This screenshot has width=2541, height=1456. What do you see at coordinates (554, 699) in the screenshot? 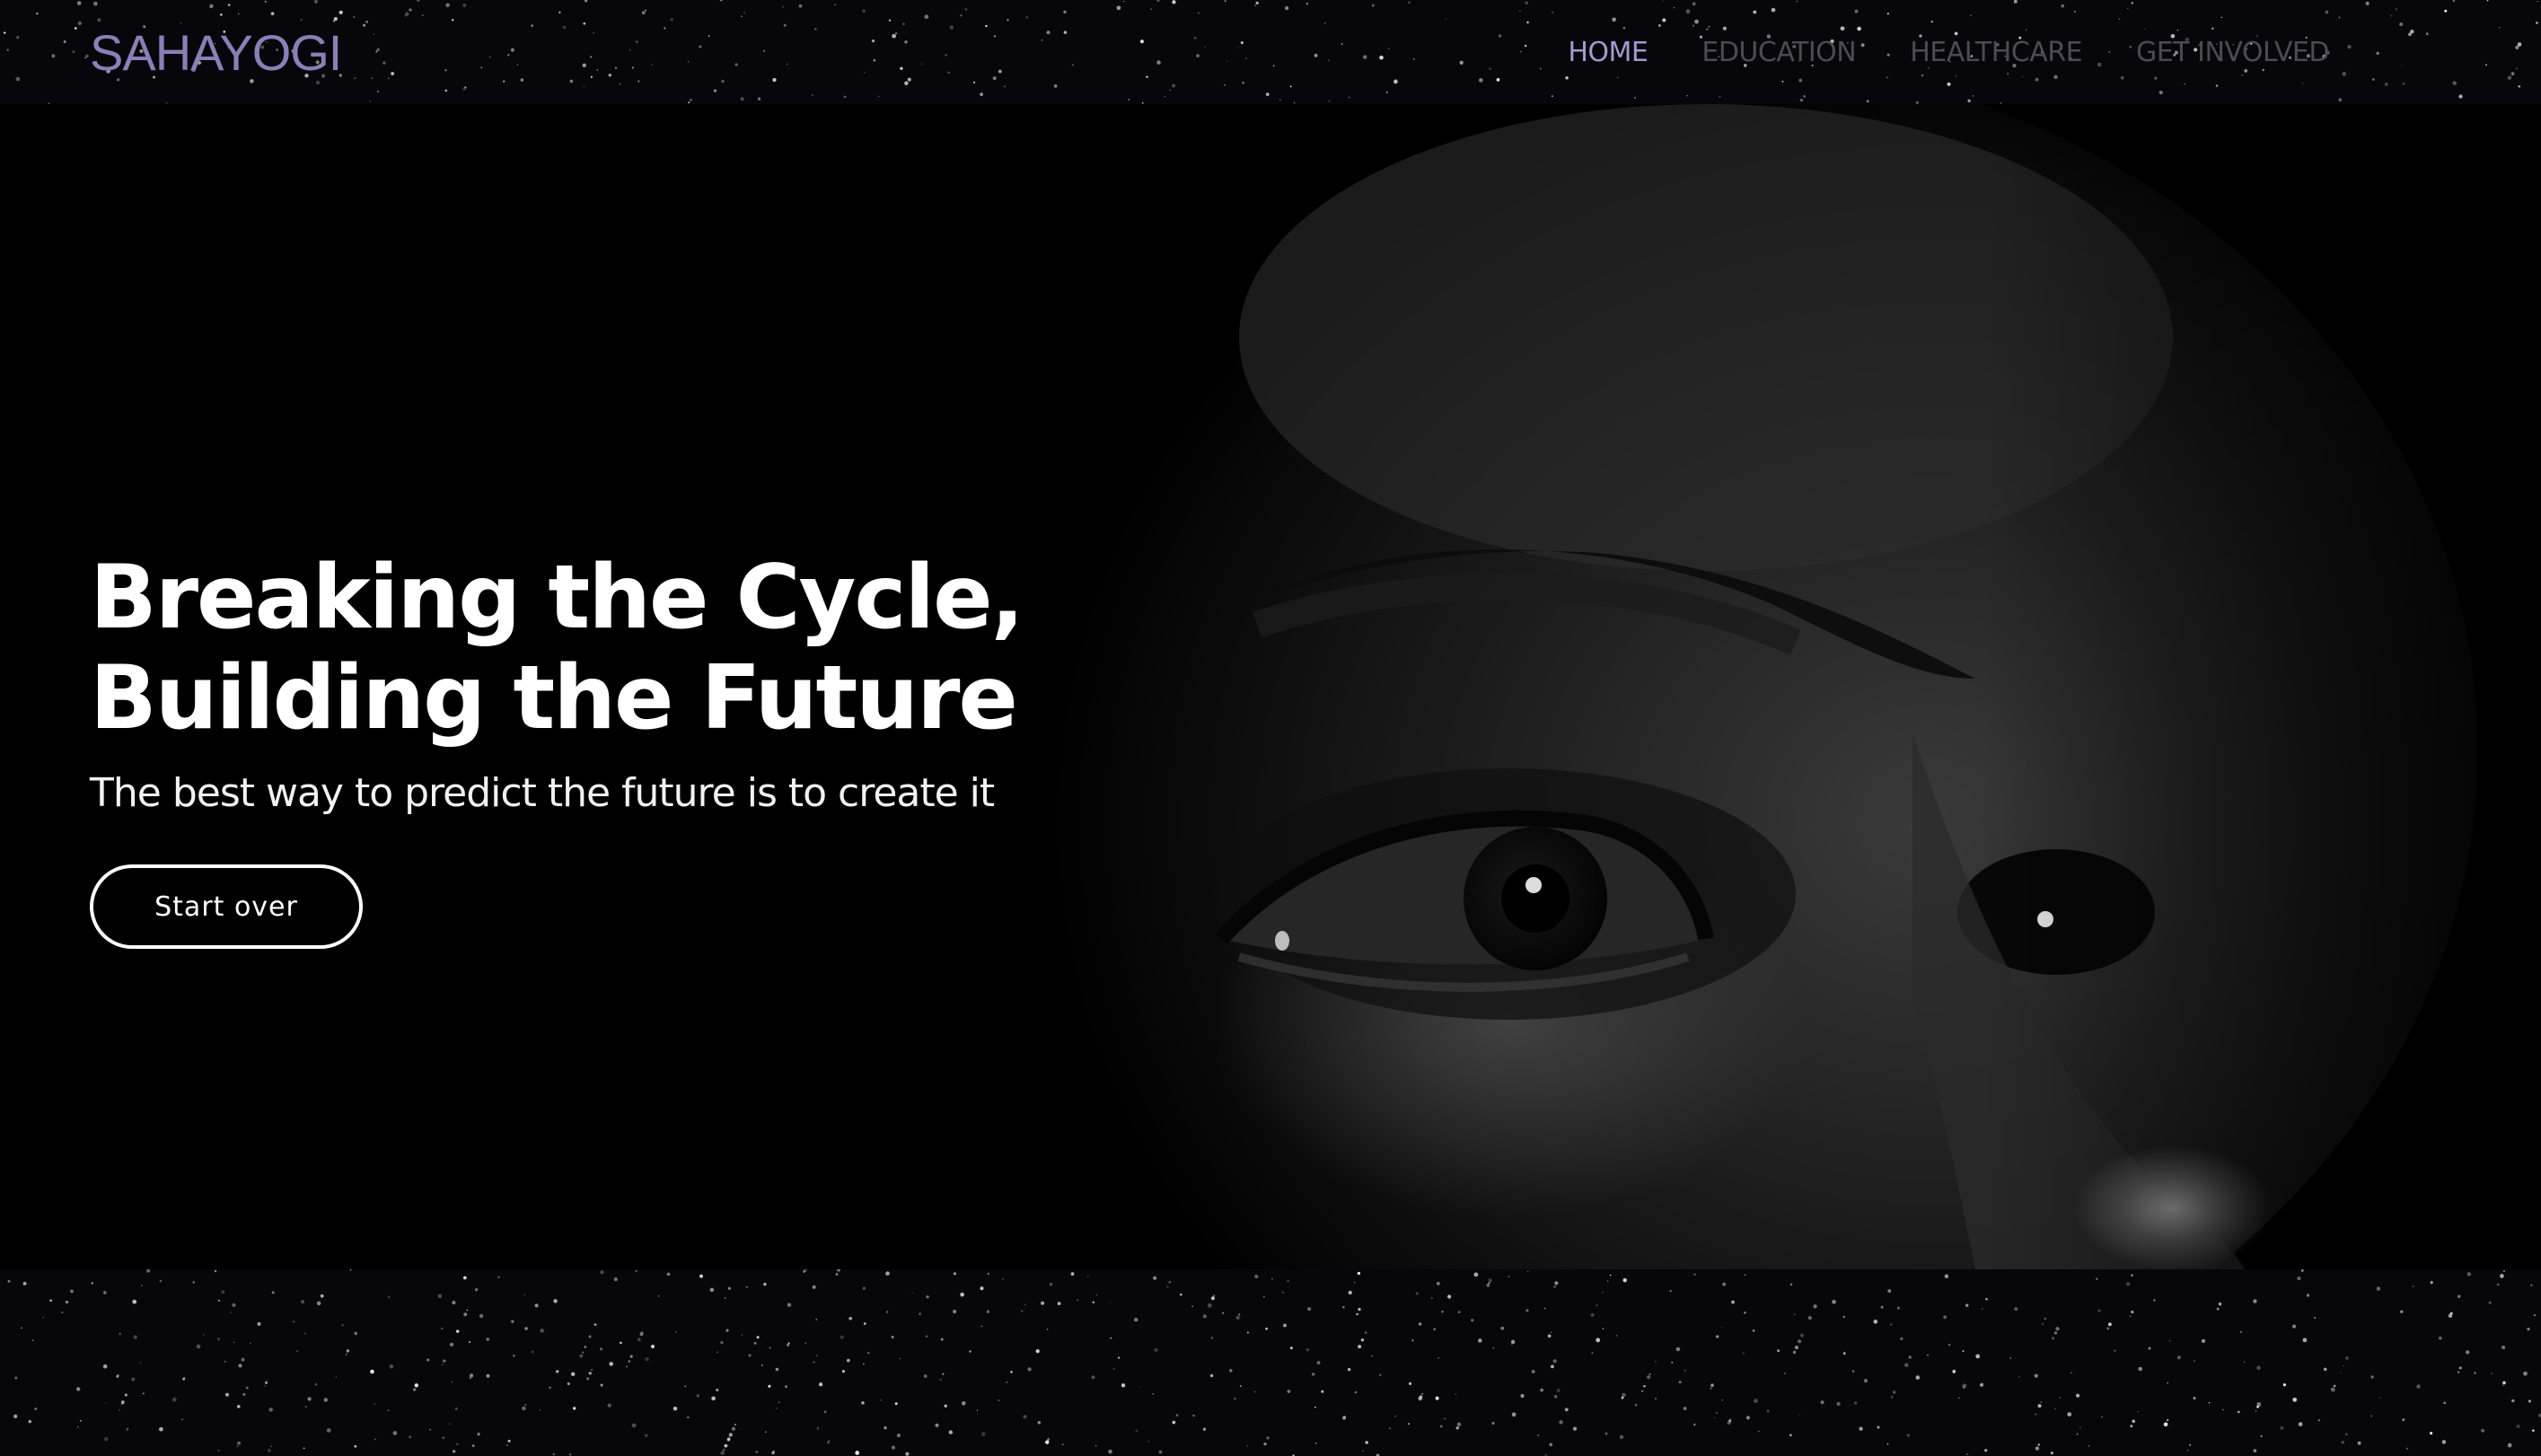
I see `hero-title-line-2: Building the Future` at bounding box center [554, 699].